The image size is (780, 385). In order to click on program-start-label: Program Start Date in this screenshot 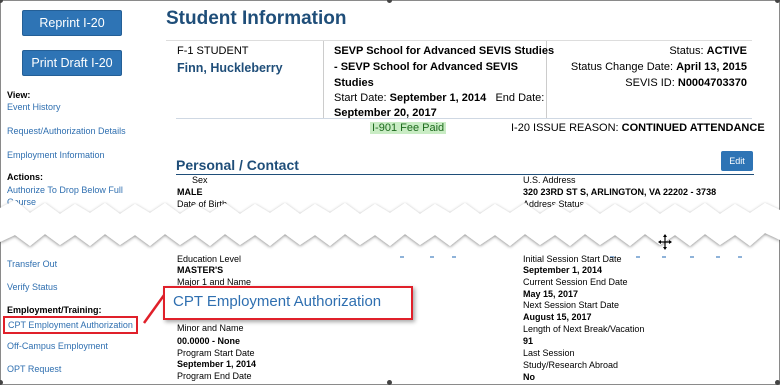, I will do `click(216, 353)`.